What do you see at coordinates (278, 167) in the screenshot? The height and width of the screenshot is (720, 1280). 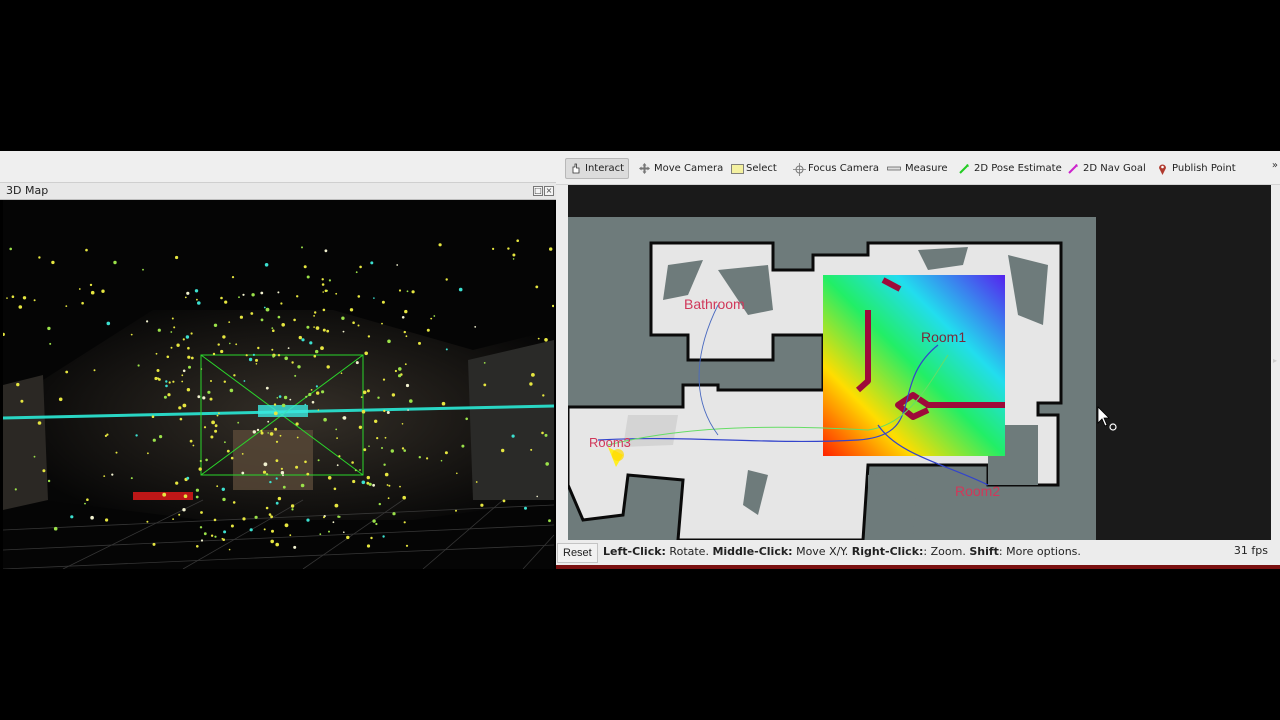 I see `left-toolbar-area` at bounding box center [278, 167].